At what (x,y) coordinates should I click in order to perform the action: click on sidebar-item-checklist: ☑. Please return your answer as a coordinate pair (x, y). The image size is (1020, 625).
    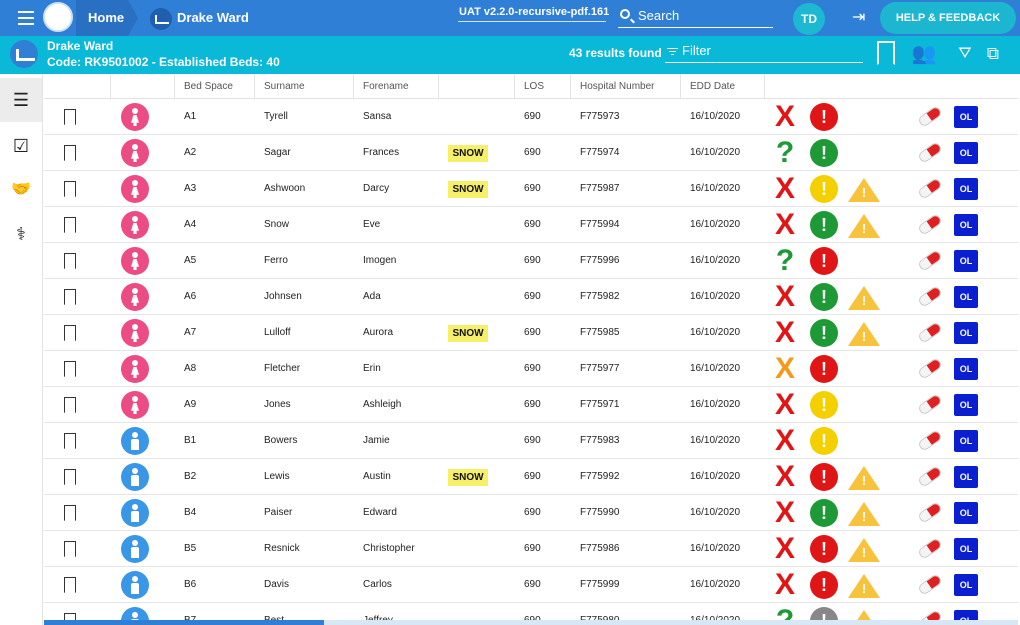
    Looking at the image, I should click on (21, 146).